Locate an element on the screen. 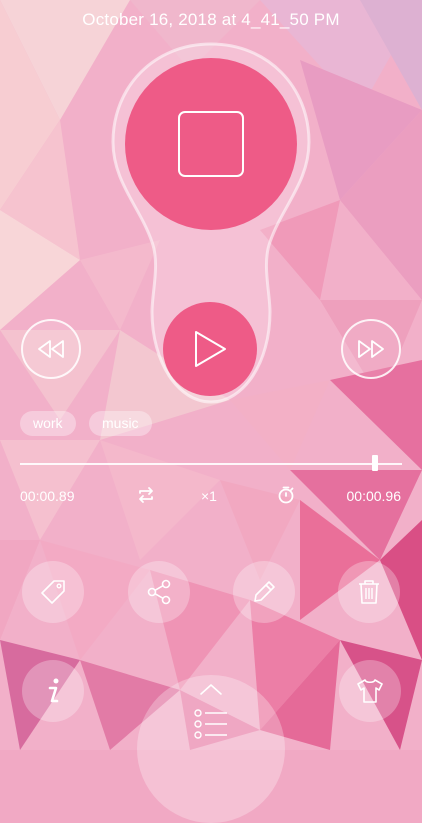 This screenshot has height=823, width=422. chevron-up-icon is located at coordinates (211, 689).